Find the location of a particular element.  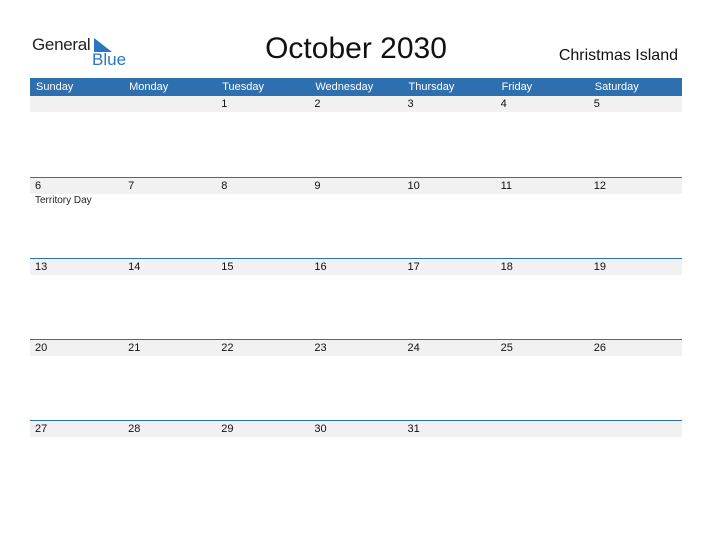

country-label: Christmas Island is located at coordinates (618, 55).